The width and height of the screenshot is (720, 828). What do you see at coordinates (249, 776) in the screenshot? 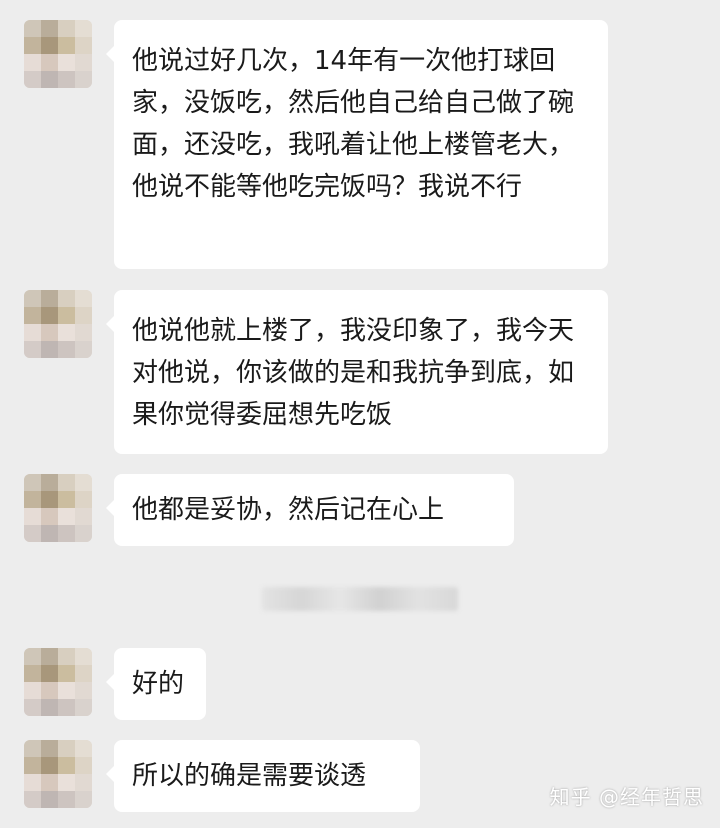
I see `message-text: 所以的确是需要谈透` at bounding box center [249, 776].